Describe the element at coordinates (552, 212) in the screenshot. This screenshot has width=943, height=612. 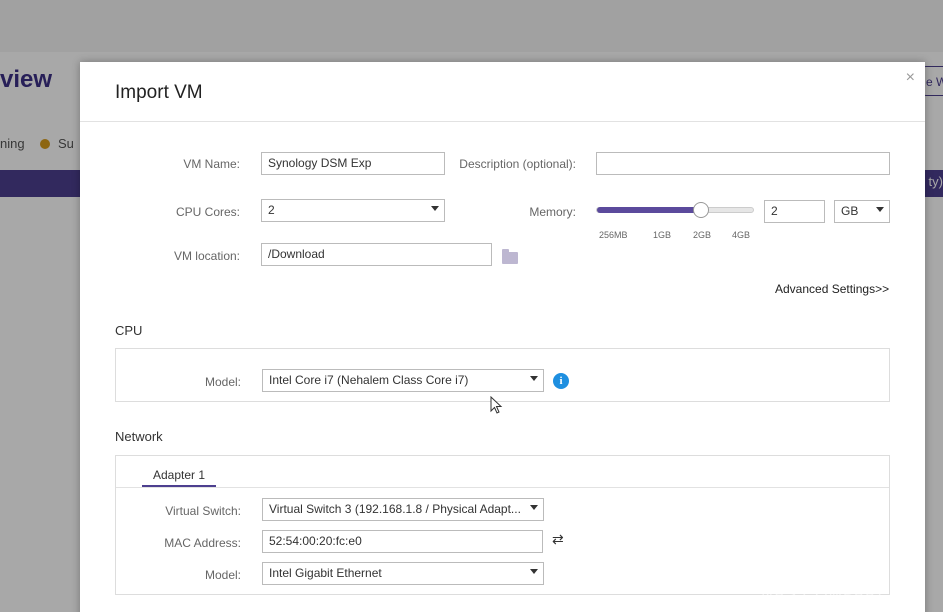
I see `memory-label: Memory:` at that location.